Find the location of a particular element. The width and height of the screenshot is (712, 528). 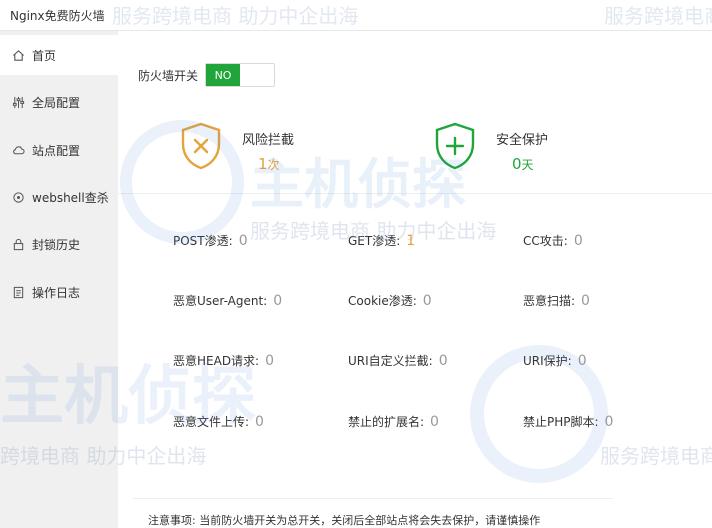

sliders-icon is located at coordinates (18, 102).